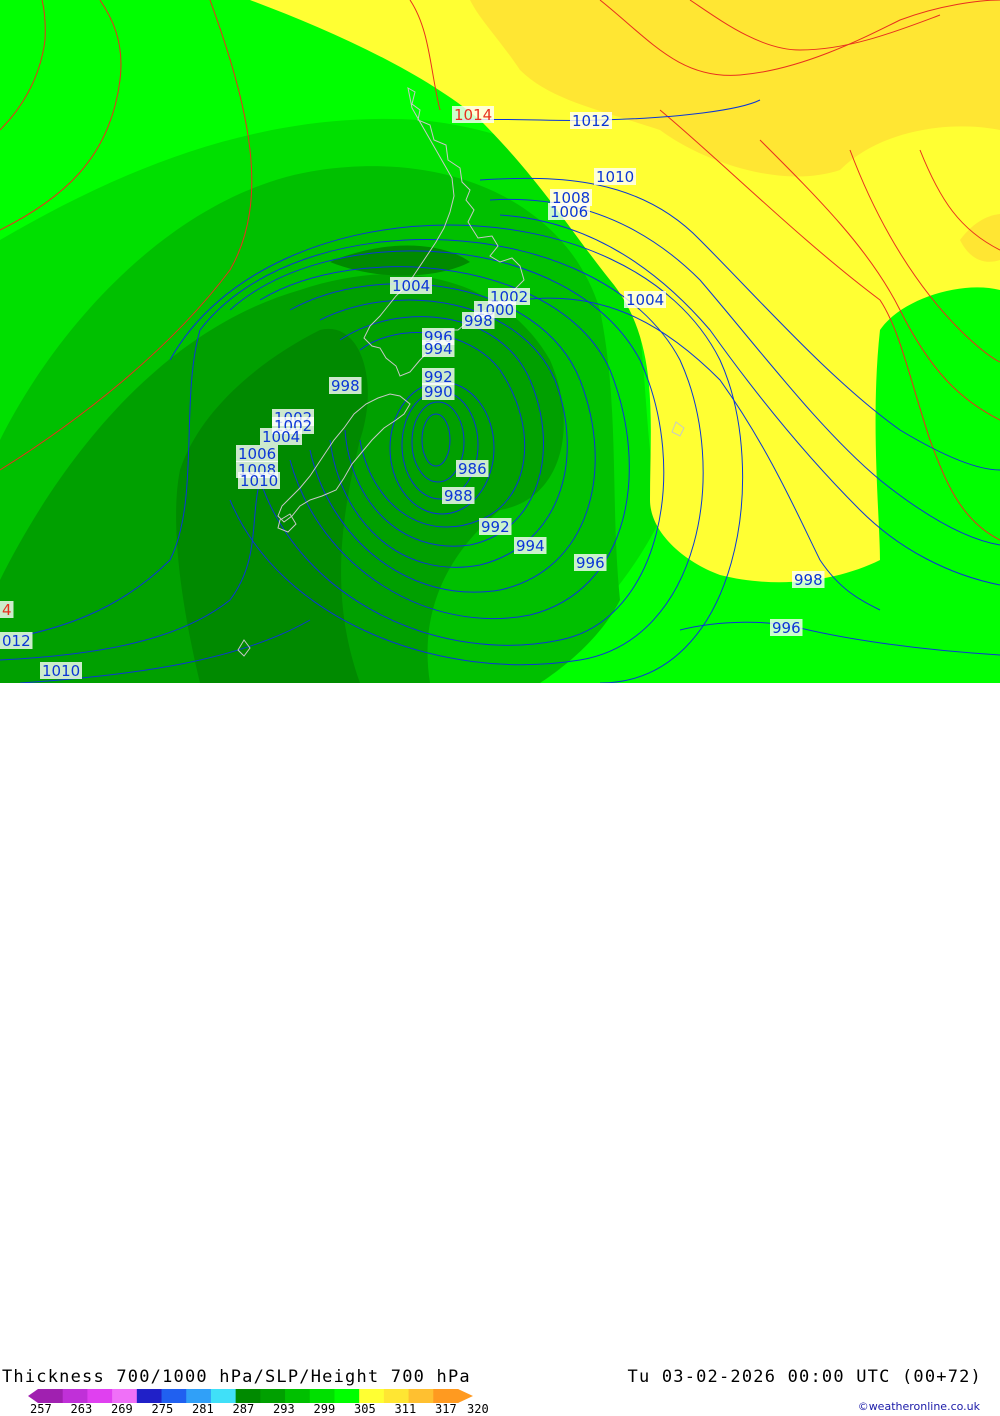 This screenshot has width=1000, height=1416. I want to click on label-text: 4, so click(7, 610).